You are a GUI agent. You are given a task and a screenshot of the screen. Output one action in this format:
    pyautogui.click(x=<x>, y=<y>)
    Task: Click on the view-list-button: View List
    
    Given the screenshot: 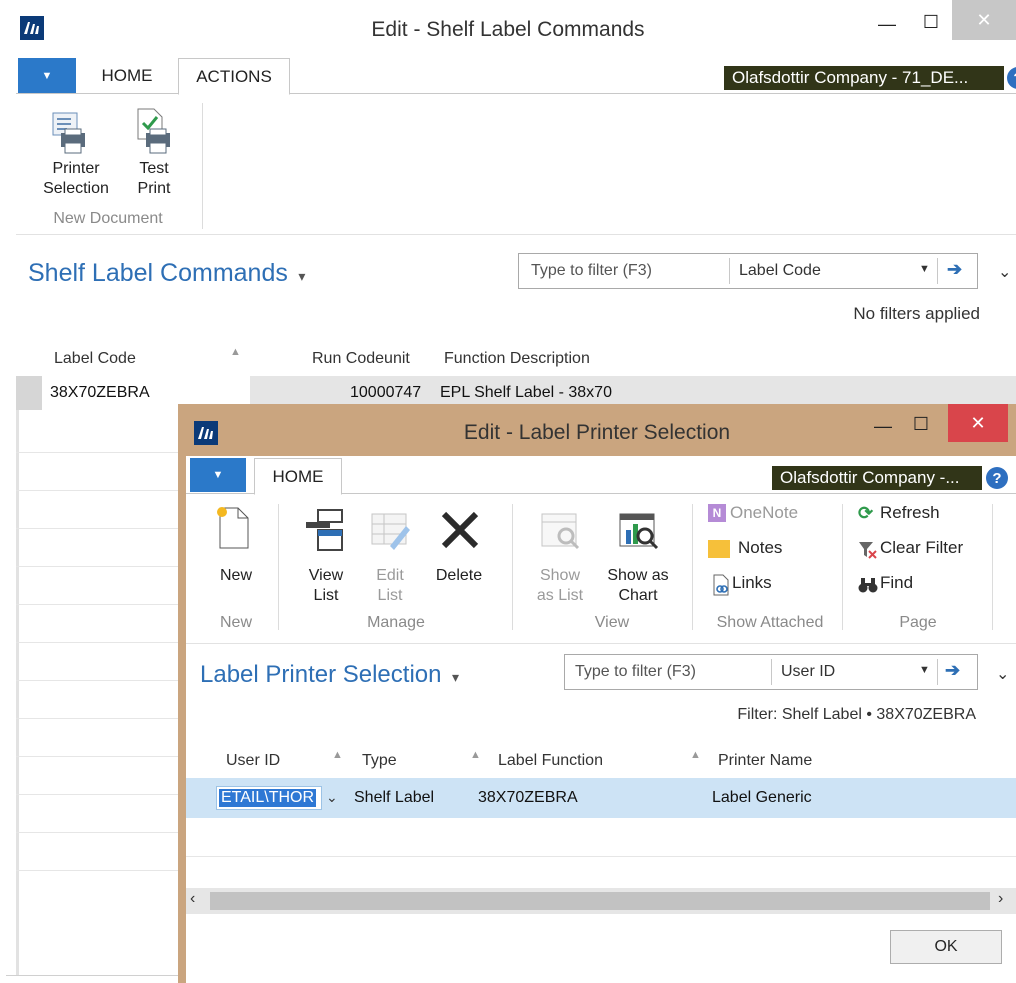 What is the action you would take?
    pyautogui.click(x=326, y=555)
    